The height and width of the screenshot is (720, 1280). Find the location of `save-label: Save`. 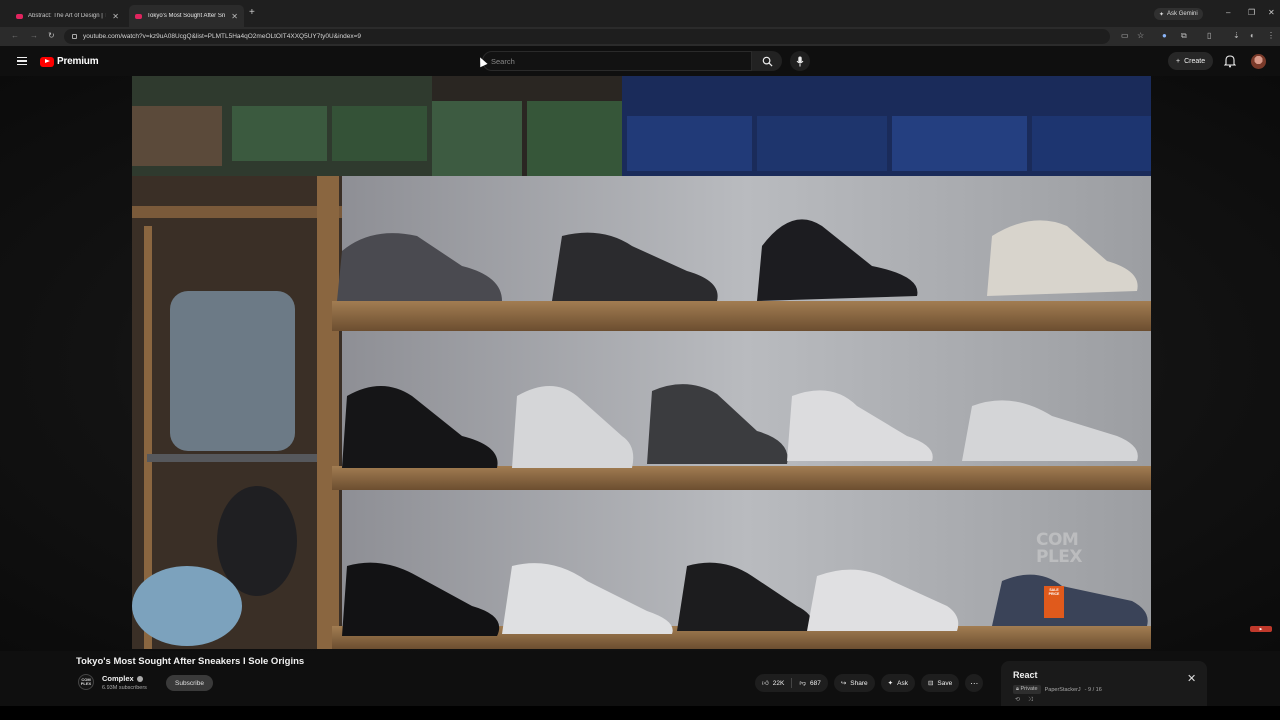

save-label: Save is located at coordinates (945, 683).